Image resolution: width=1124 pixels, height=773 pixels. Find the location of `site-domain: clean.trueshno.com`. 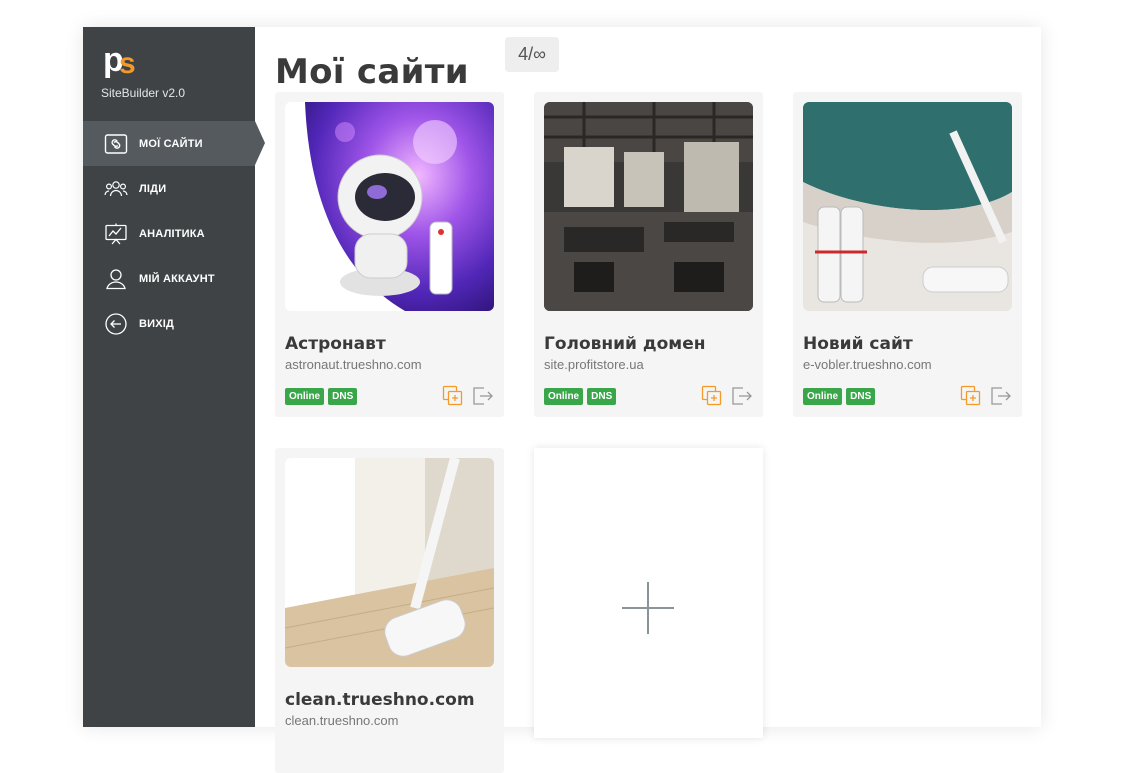

site-domain: clean.trueshno.com is located at coordinates (341, 720).